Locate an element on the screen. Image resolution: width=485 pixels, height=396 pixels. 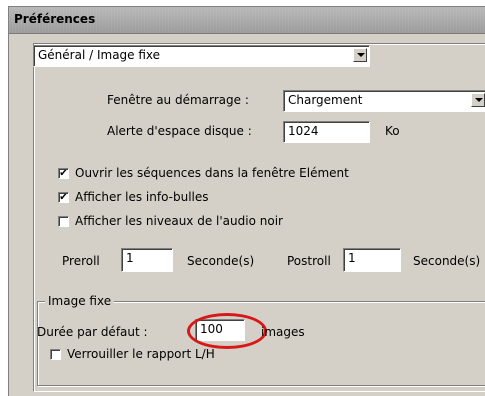
highlight-ring is located at coordinates (227, 331).